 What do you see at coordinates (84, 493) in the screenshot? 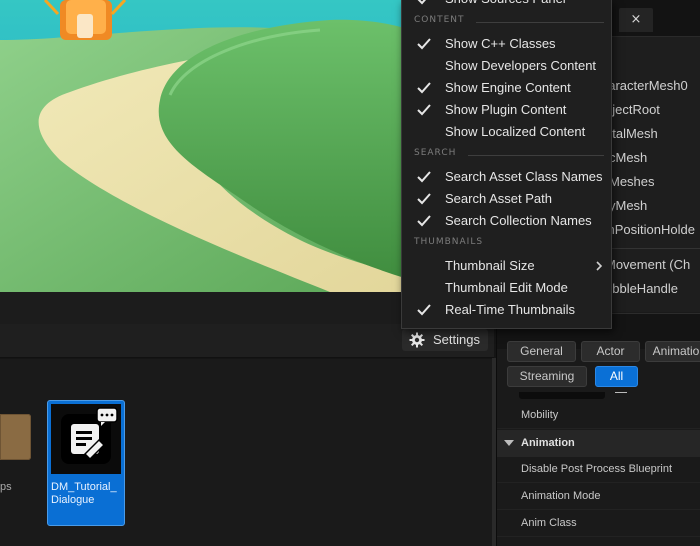
I see `asset-name: DM_Tutorial_ Dialogue` at bounding box center [84, 493].